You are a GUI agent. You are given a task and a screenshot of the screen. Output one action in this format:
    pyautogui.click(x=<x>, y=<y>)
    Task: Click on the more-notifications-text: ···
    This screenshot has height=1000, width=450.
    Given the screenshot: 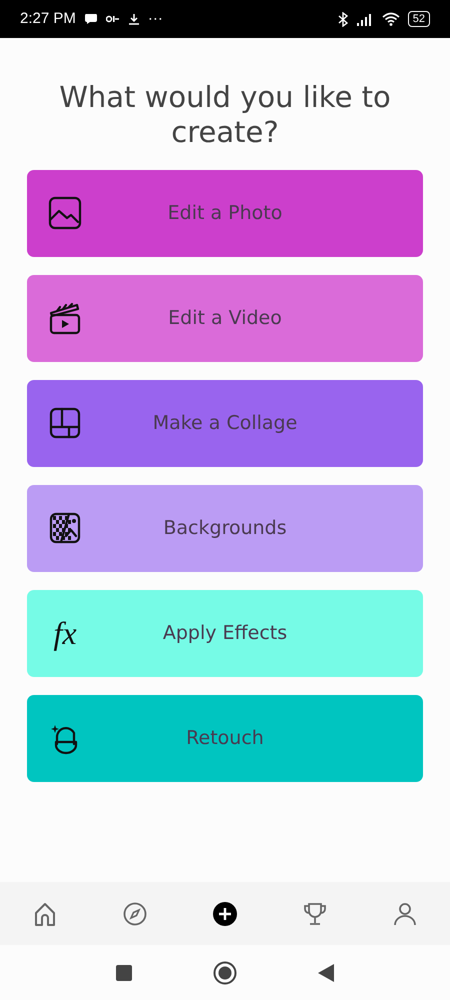 What is the action you would take?
    pyautogui.click(x=155, y=18)
    